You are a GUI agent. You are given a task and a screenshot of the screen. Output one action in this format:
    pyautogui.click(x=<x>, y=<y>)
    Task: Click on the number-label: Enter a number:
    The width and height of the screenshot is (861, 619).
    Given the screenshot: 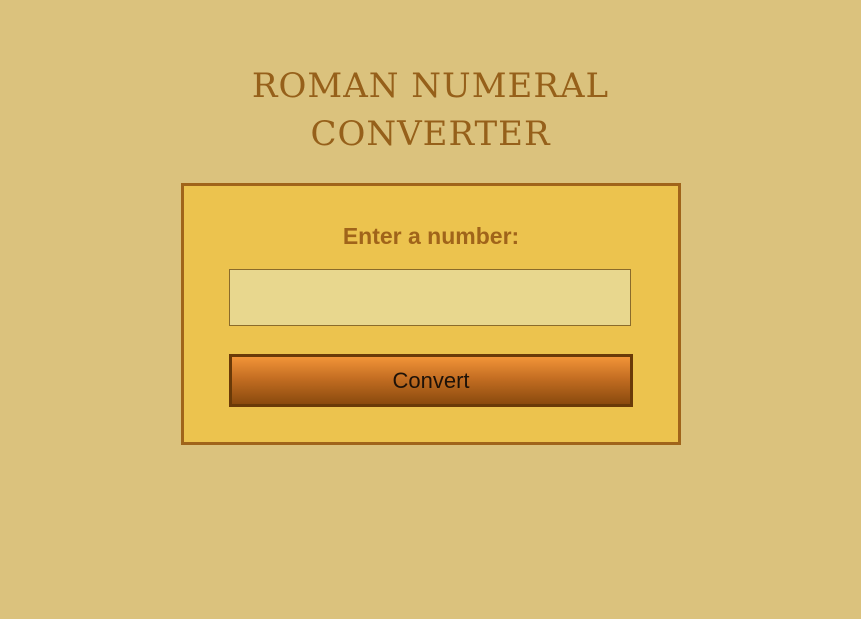 What is the action you would take?
    pyautogui.click(x=431, y=236)
    